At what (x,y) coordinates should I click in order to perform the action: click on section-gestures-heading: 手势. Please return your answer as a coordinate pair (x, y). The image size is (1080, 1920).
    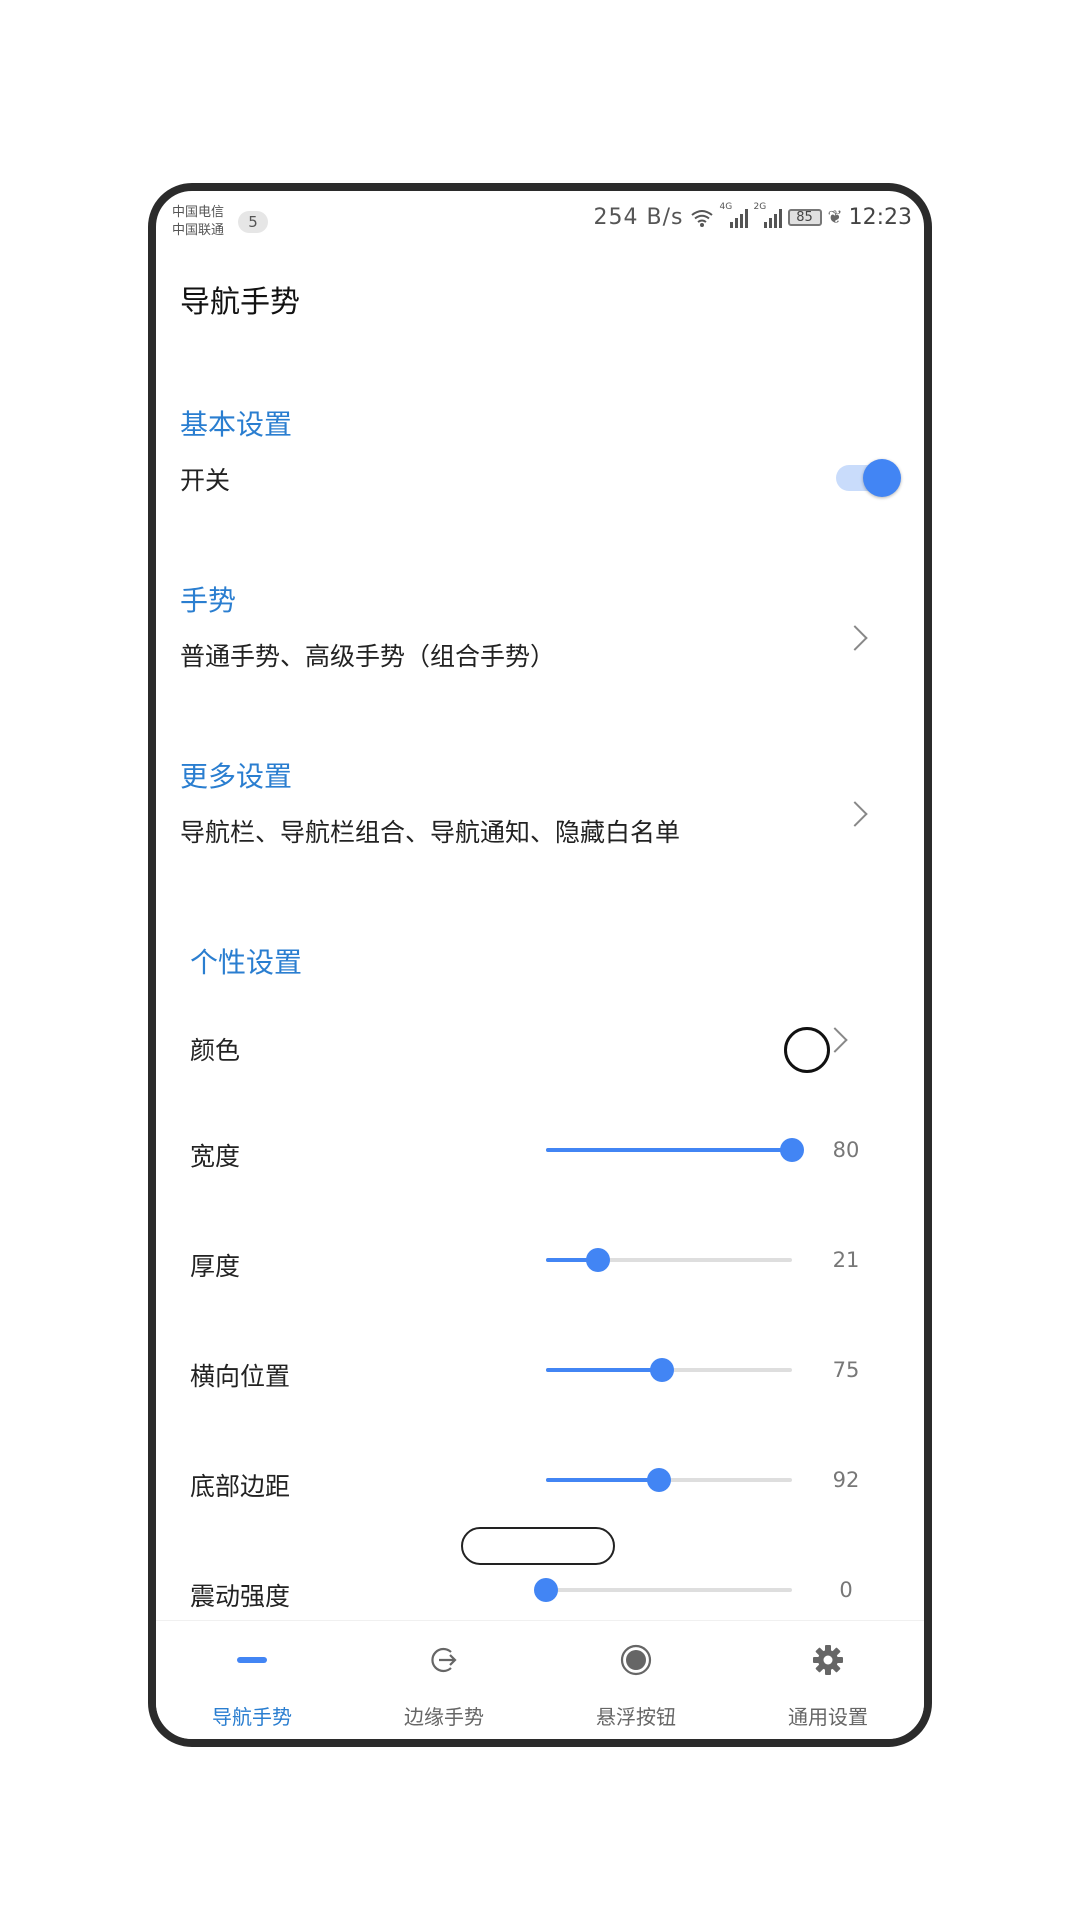
    Looking at the image, I should click on (208, 600).